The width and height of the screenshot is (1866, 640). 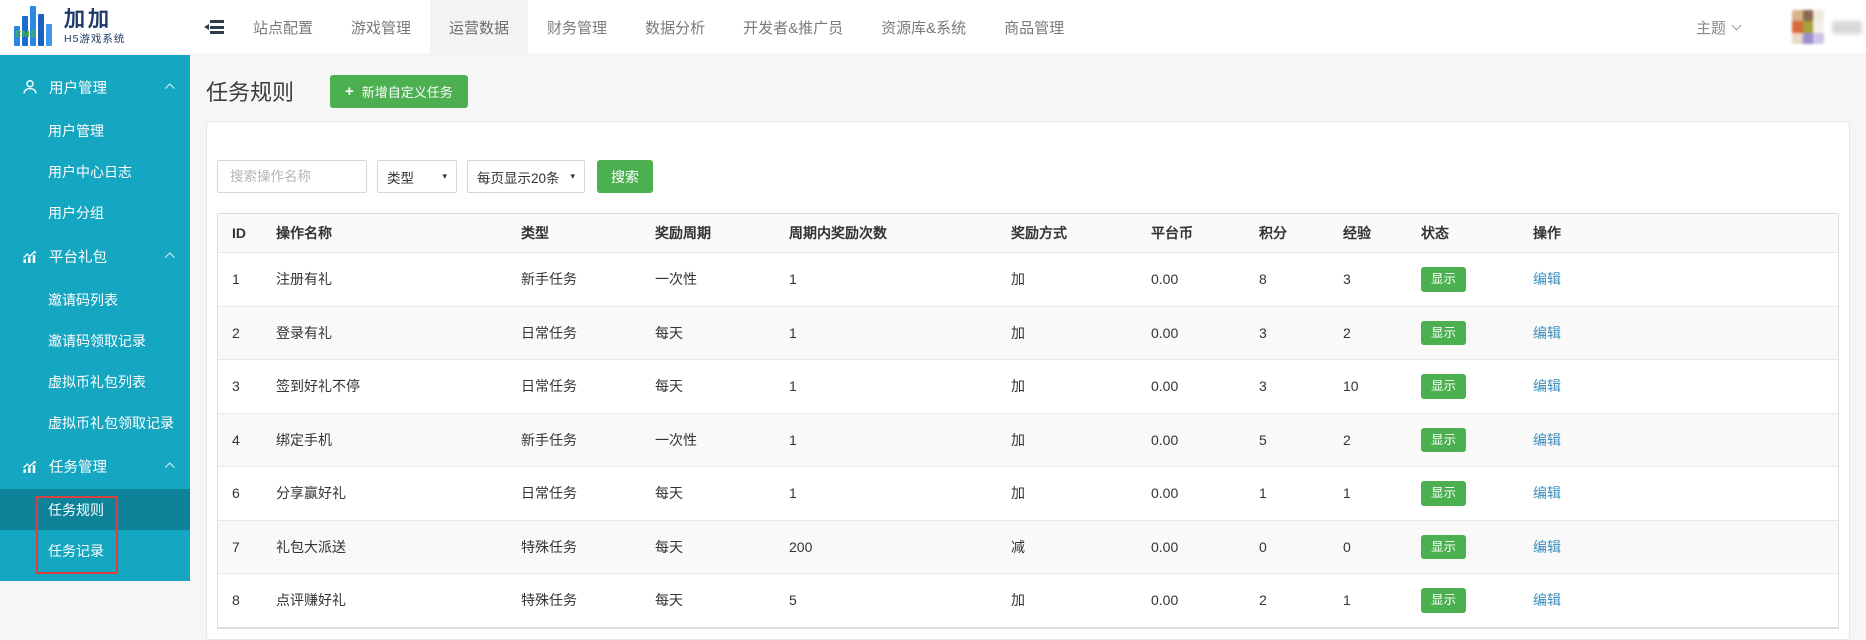 I want to click on theme-dropdown: 主题, so click(x=1718, y=27).